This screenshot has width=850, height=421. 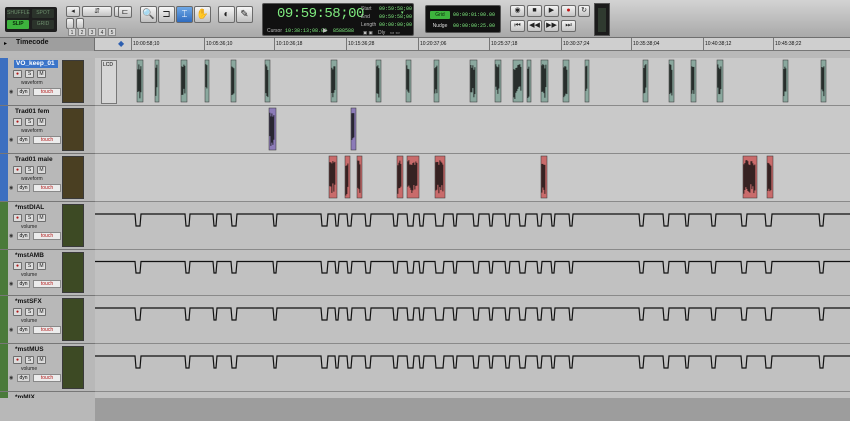 What do you see at coordinates (368, 33) in the screenshot?
I see `pre-post-roll-icon: ▣ ▣` at bounding box center [368, 33].